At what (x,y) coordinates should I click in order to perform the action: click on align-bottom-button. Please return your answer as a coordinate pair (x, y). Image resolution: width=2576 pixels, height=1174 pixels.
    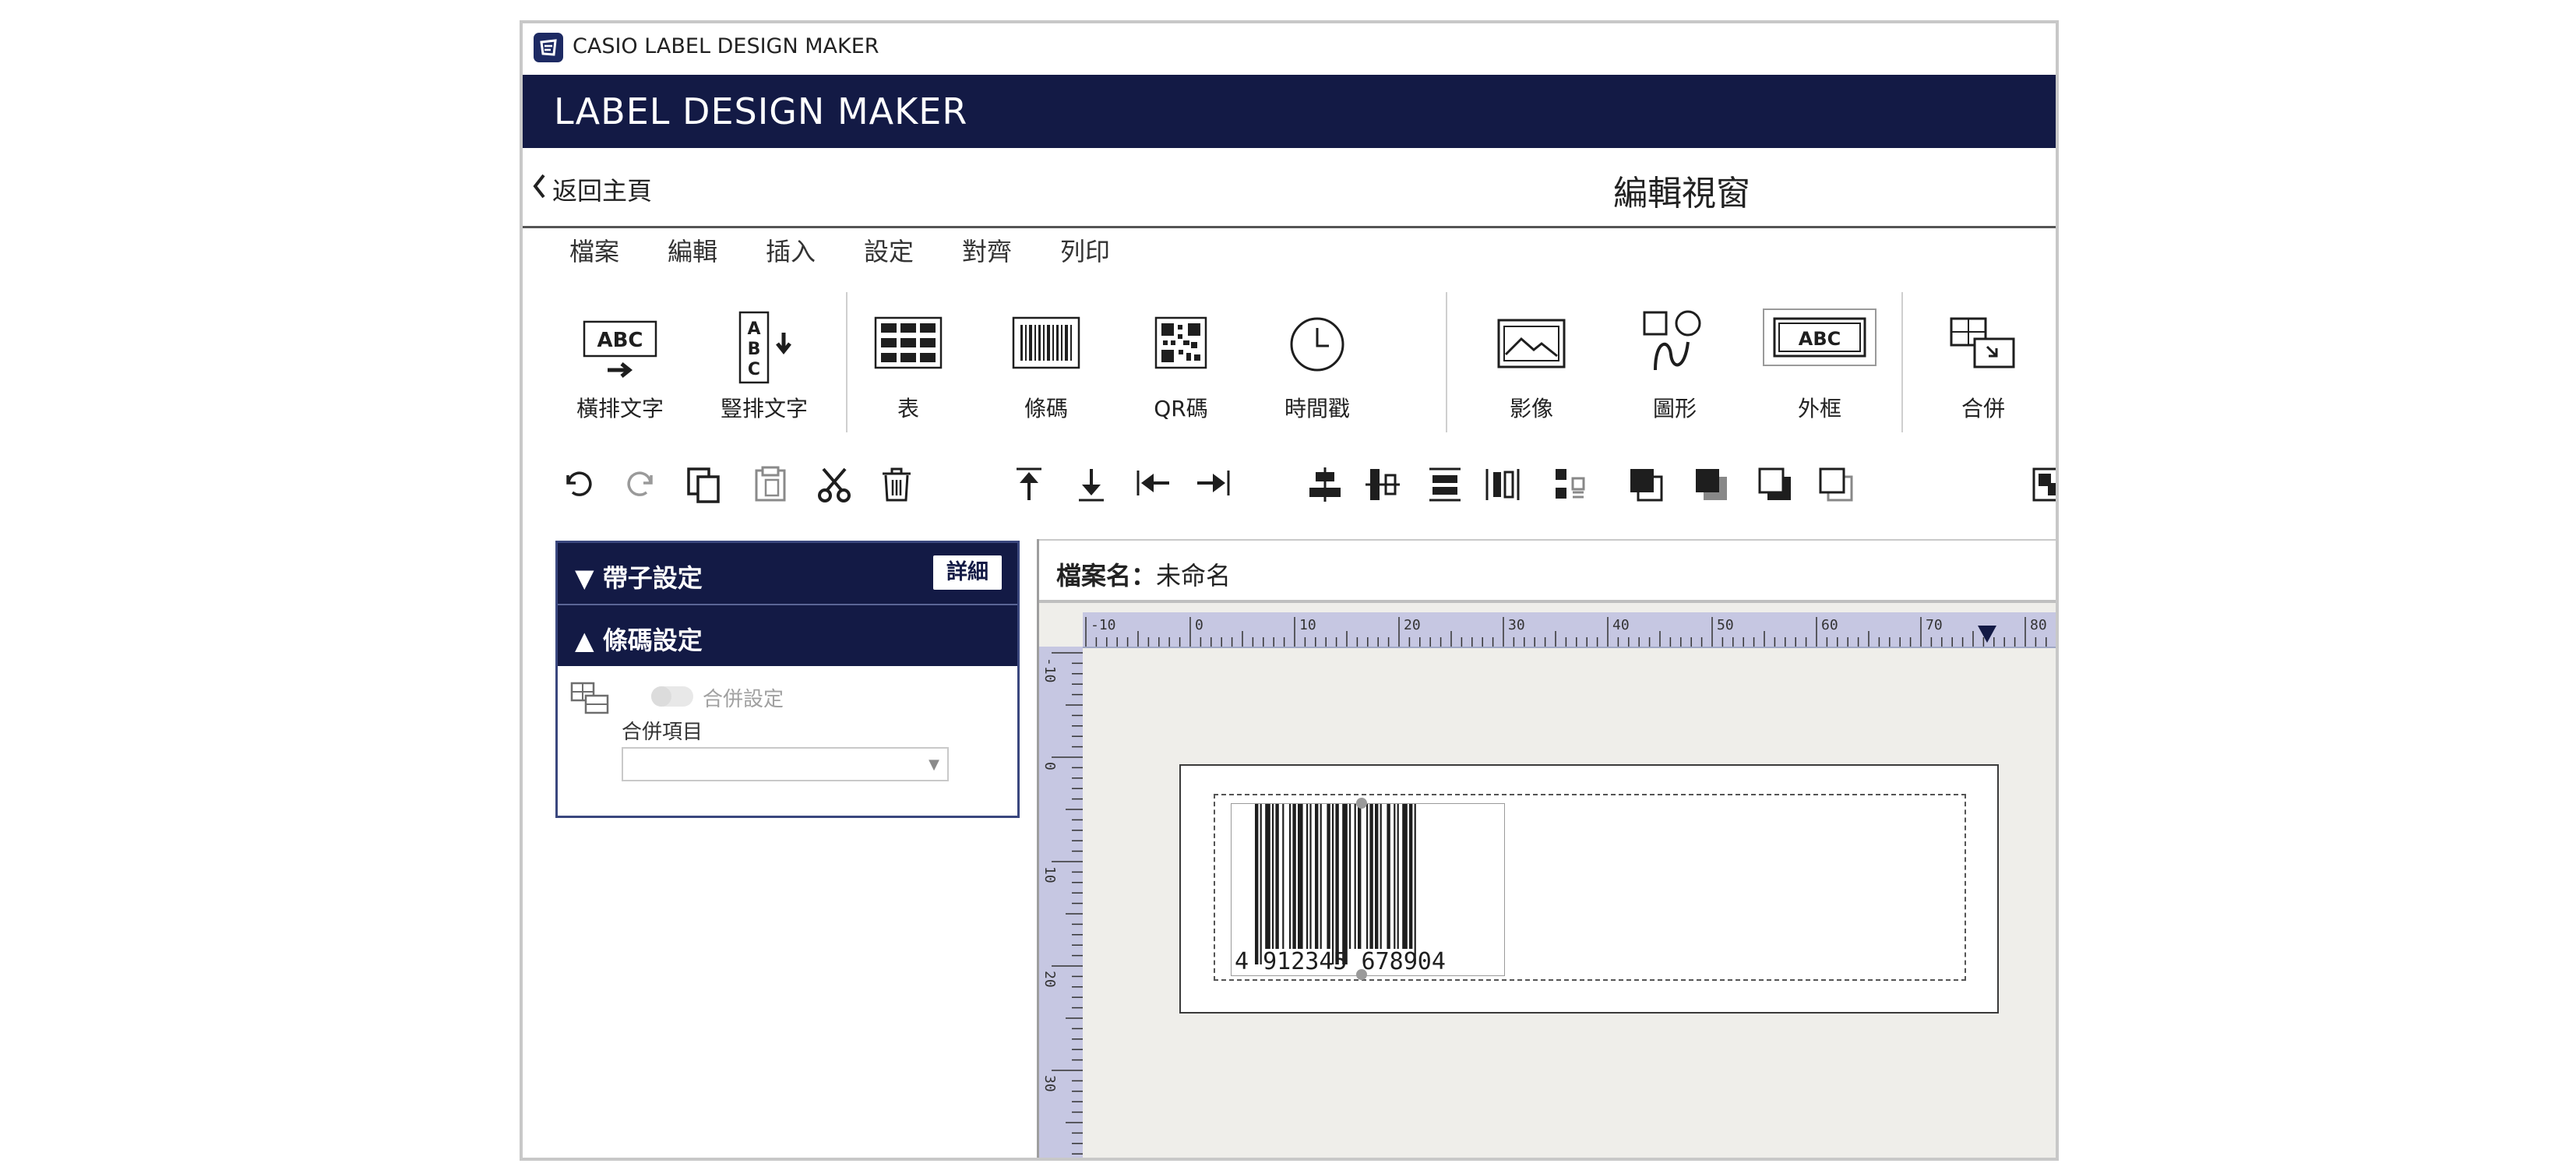
    Looking at the image, I should click on (1091, 484).